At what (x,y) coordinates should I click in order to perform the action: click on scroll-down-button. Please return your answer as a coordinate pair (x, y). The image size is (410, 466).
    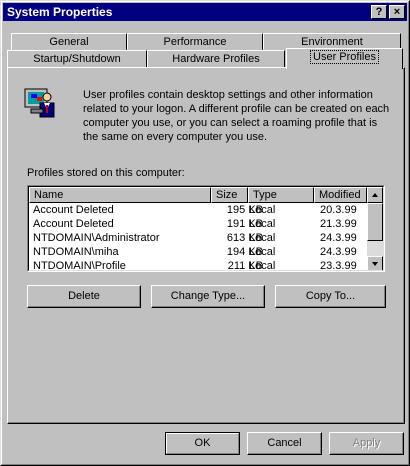
    Looking at the image, I should click on (375, 263).